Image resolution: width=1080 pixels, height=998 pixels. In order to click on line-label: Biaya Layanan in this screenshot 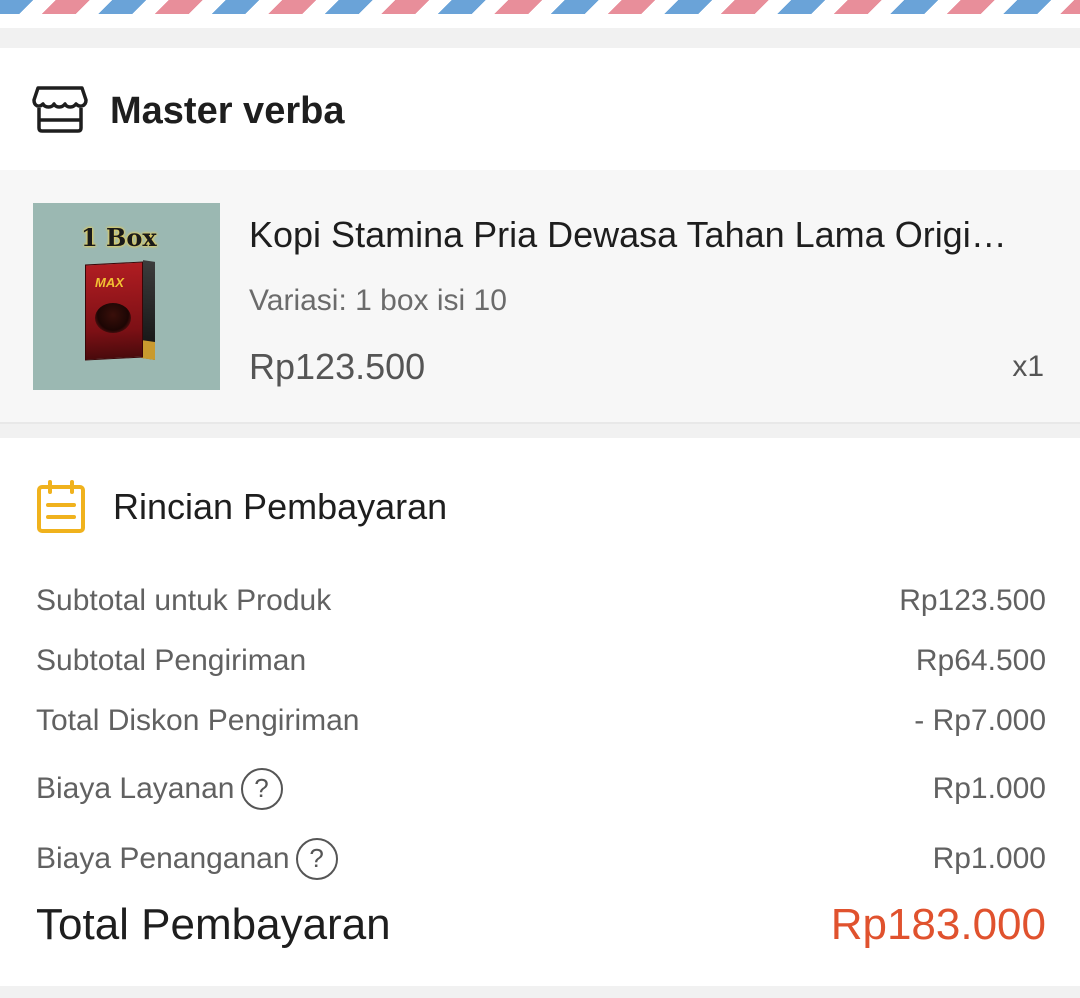, I will do `click(135, 788)`.